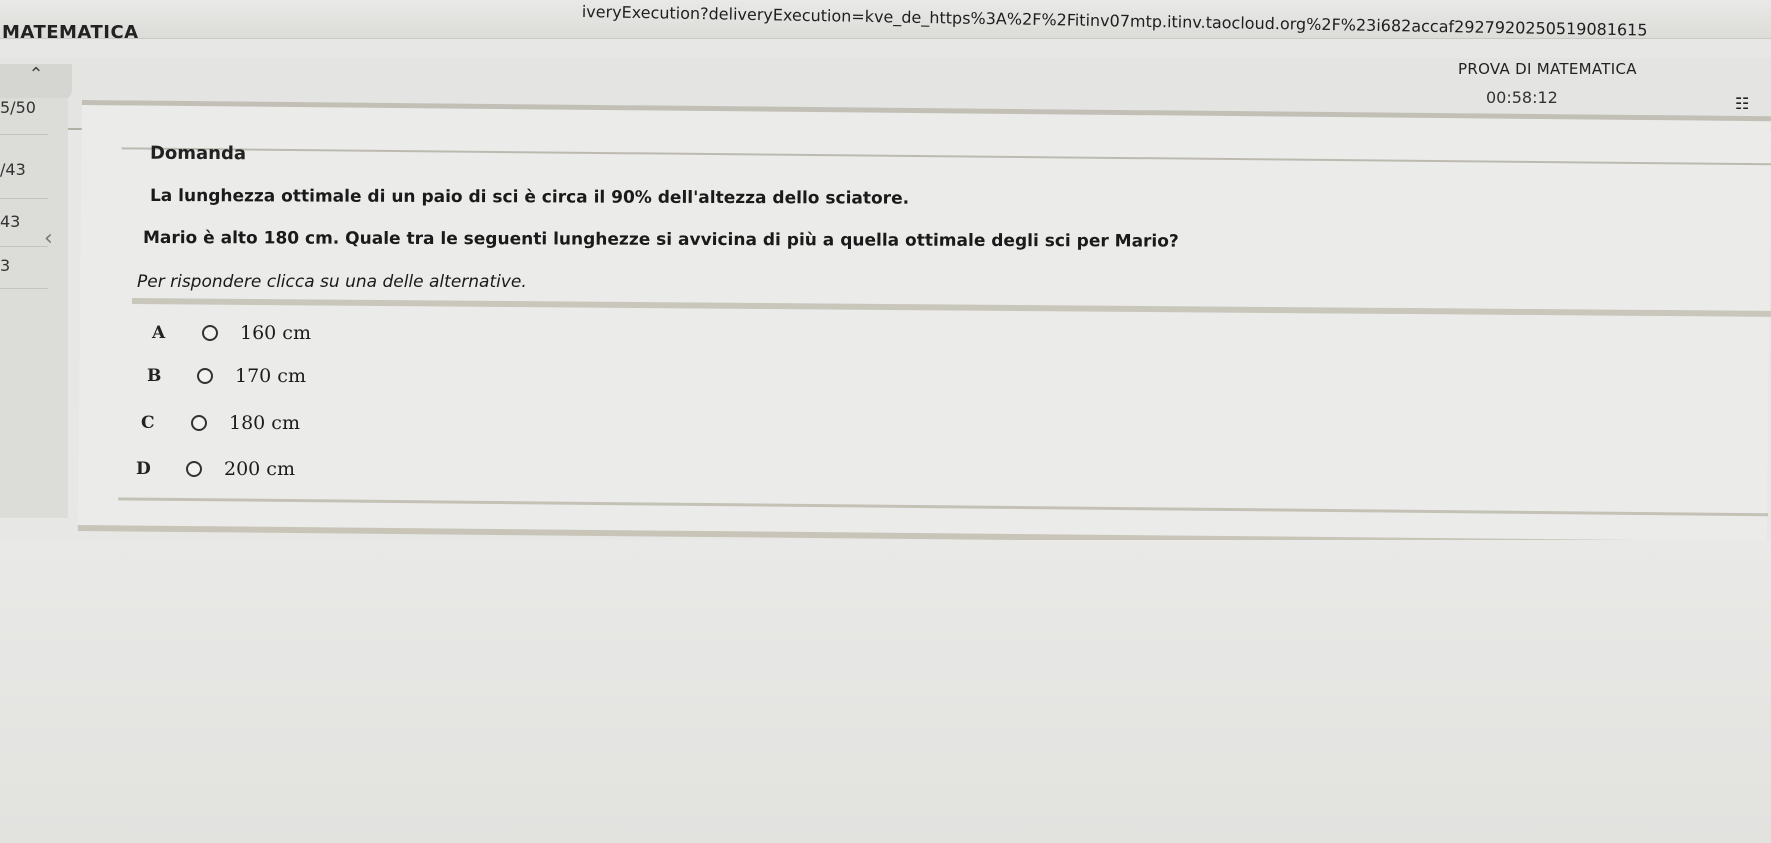 The image size is (1771, 843). Describe the element at coordinates (36, 74) in the screenshot. I see `chevron-up-icon: ⌃` at that location.